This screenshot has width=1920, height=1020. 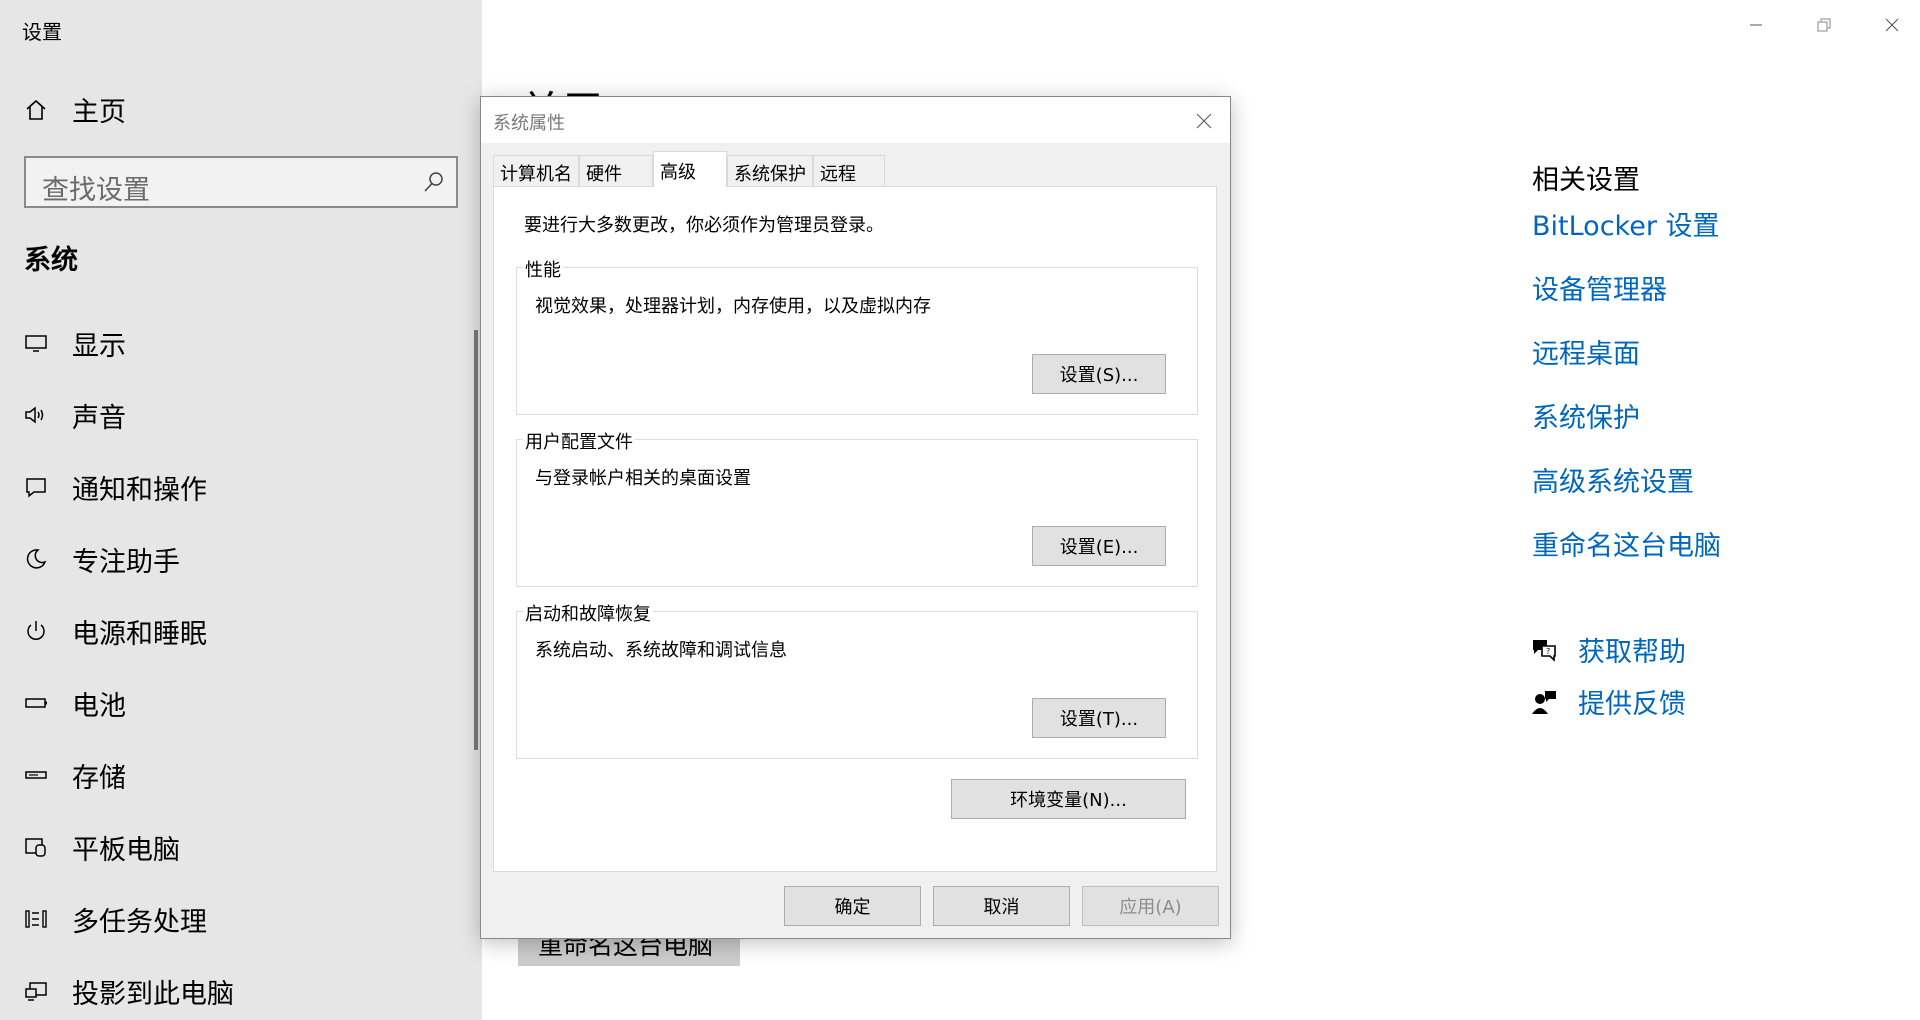 I want to click on minimize-button, so click(x=1756, y=25).